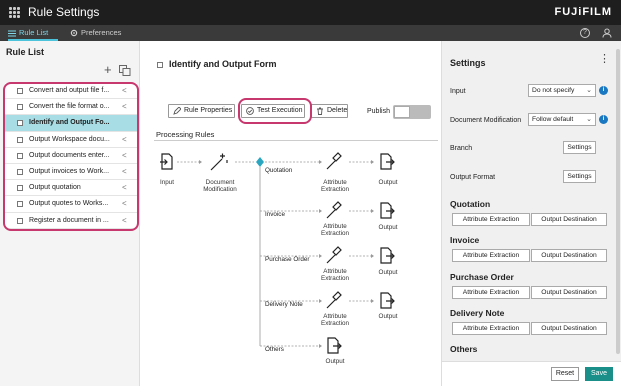  Describe the element at coordinates (71, 107) in the screenshot. I see `rule-item: Convert the file format o... <` at that location.